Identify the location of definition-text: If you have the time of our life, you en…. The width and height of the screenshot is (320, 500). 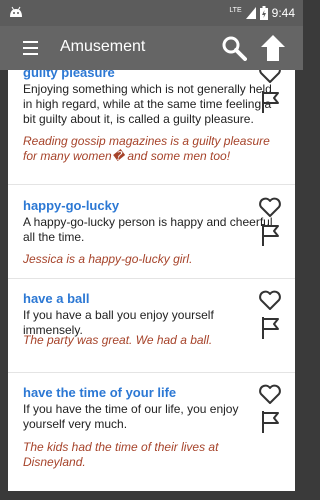
(131, 416).